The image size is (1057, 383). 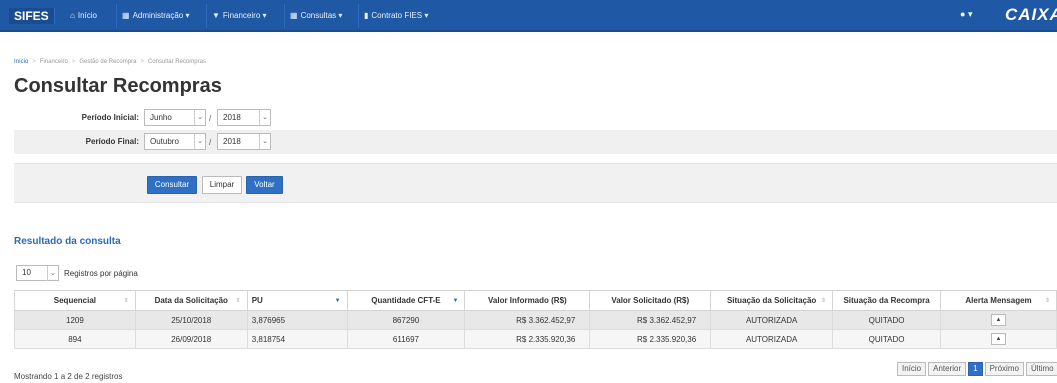 What do you see at coordinates (176, 62) in the screenshot?
I see `breadcrumb-item: Consultar Recompras` at bounding box center [176, 62].